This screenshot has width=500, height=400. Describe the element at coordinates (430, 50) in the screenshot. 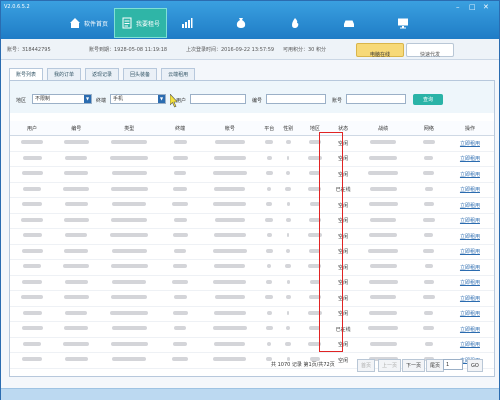

I see `fast-send-button: 快速代发` at that location.